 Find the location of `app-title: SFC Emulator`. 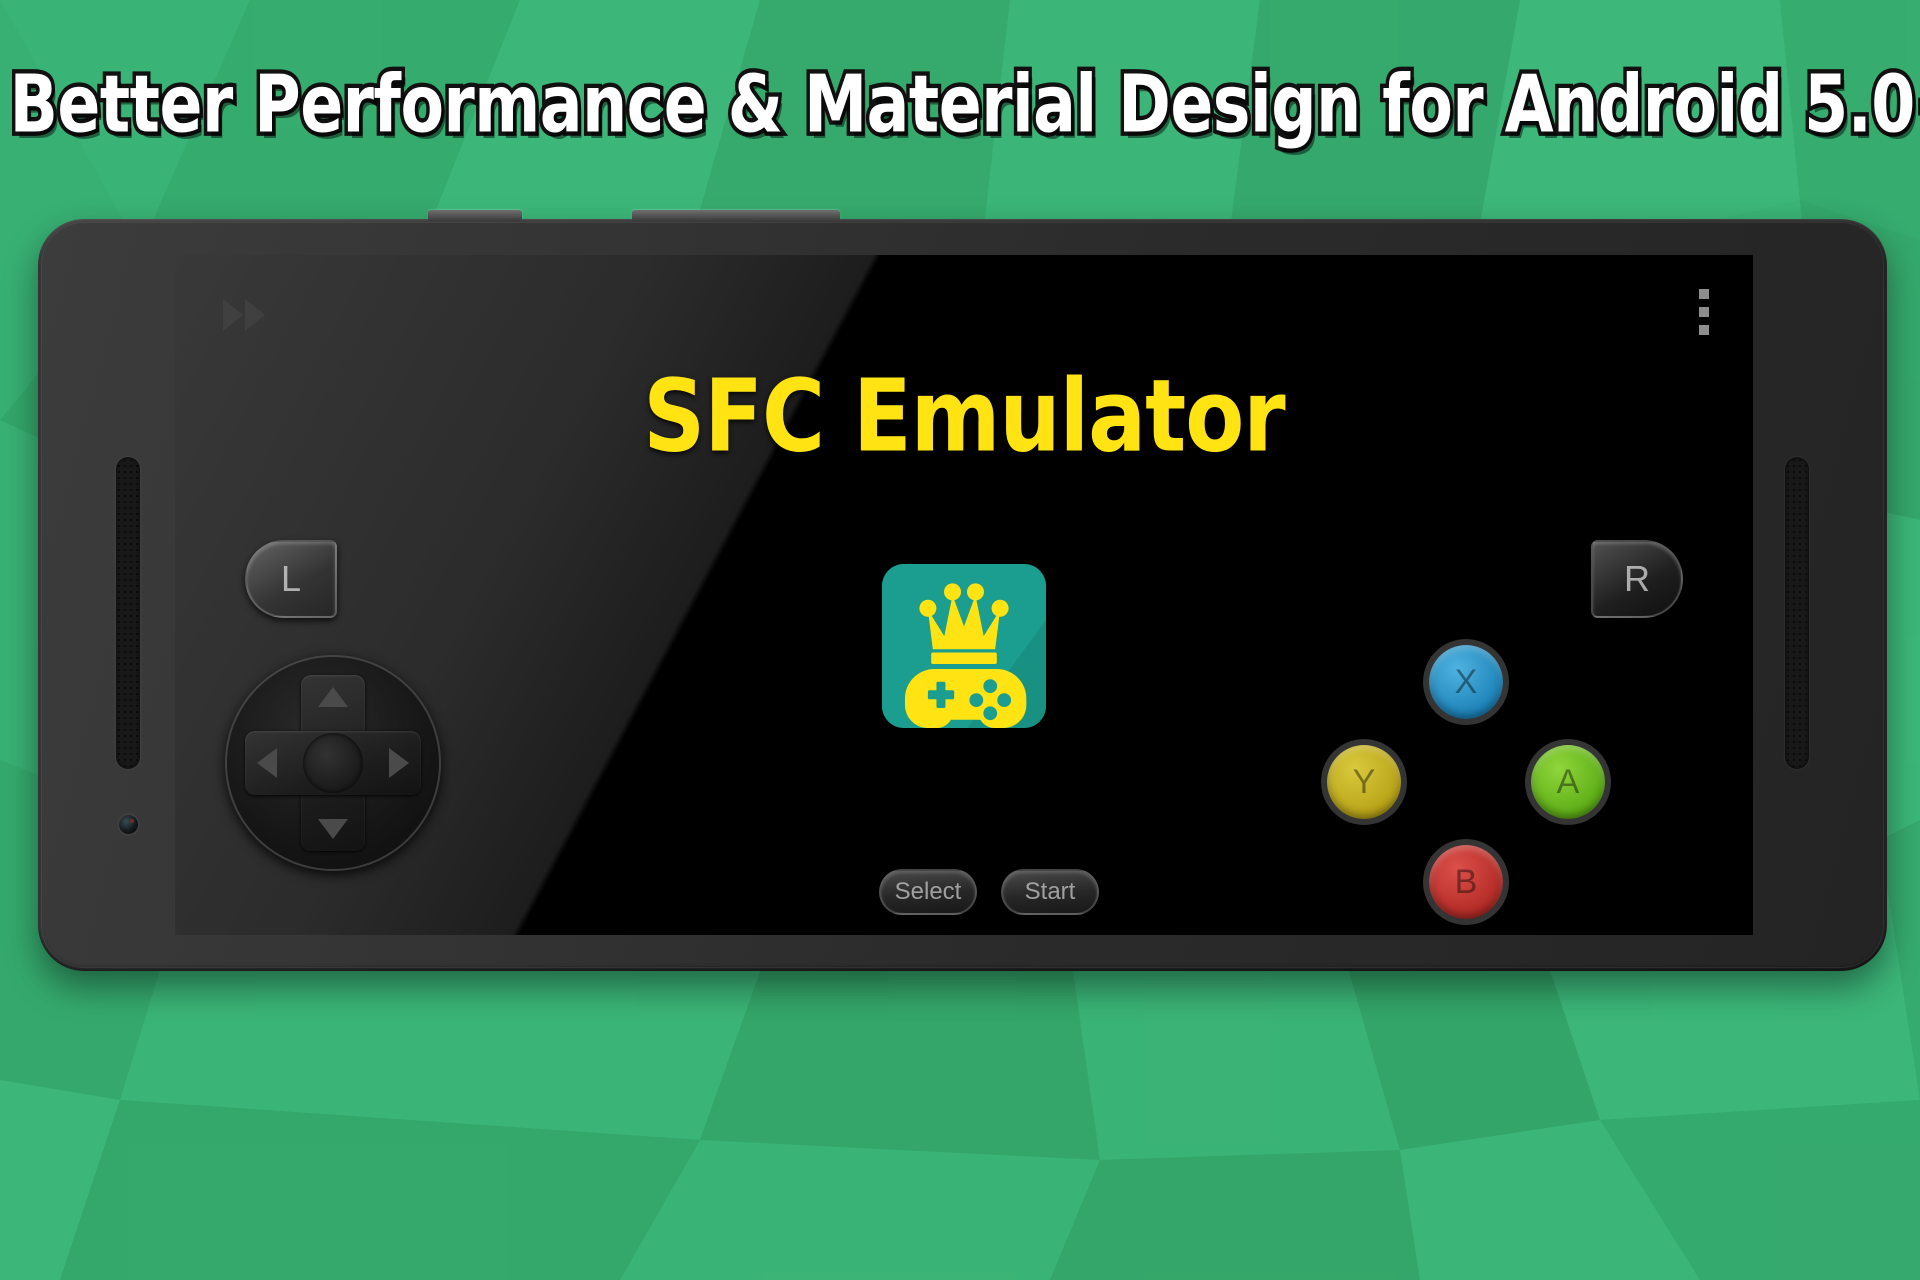

app-title: SFC Emulator is located at coordinates (964, 417).